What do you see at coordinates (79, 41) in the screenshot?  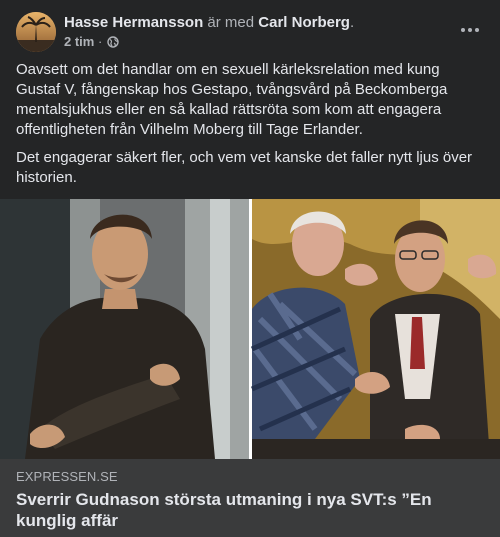 I see `post-timestamp: 2 tim` at bounding box center [79, 41].